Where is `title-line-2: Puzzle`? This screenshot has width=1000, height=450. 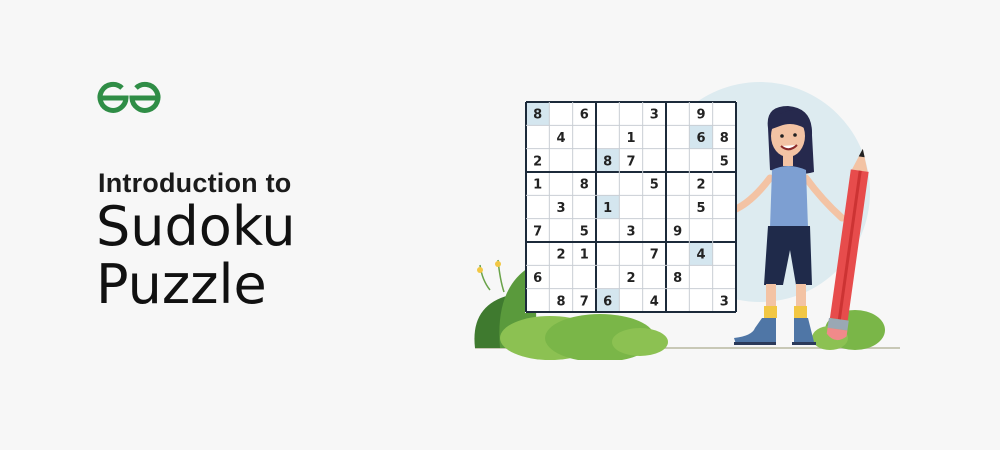
title-line-2: Puzzle is located at coordinates (181, 284).